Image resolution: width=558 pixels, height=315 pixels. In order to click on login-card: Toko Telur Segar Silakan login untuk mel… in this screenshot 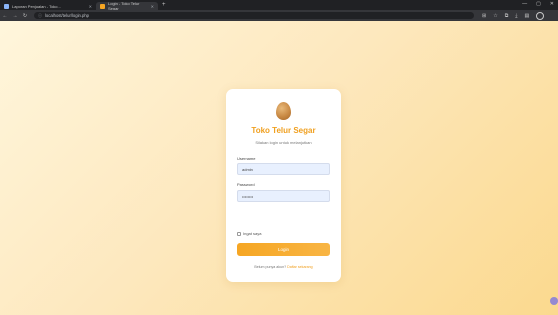, I will do `click(283, 185)`.